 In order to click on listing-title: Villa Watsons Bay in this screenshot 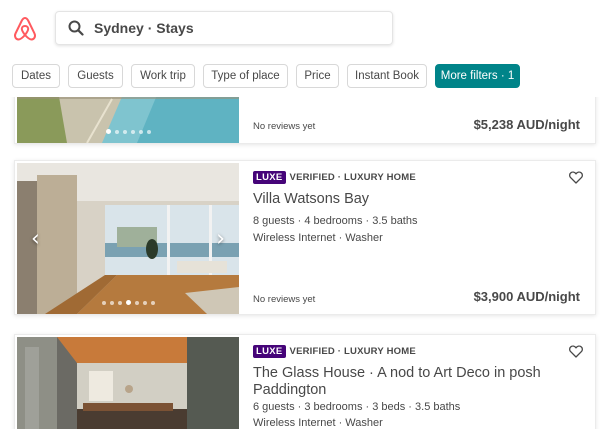, I will do `click(406, 199)`.